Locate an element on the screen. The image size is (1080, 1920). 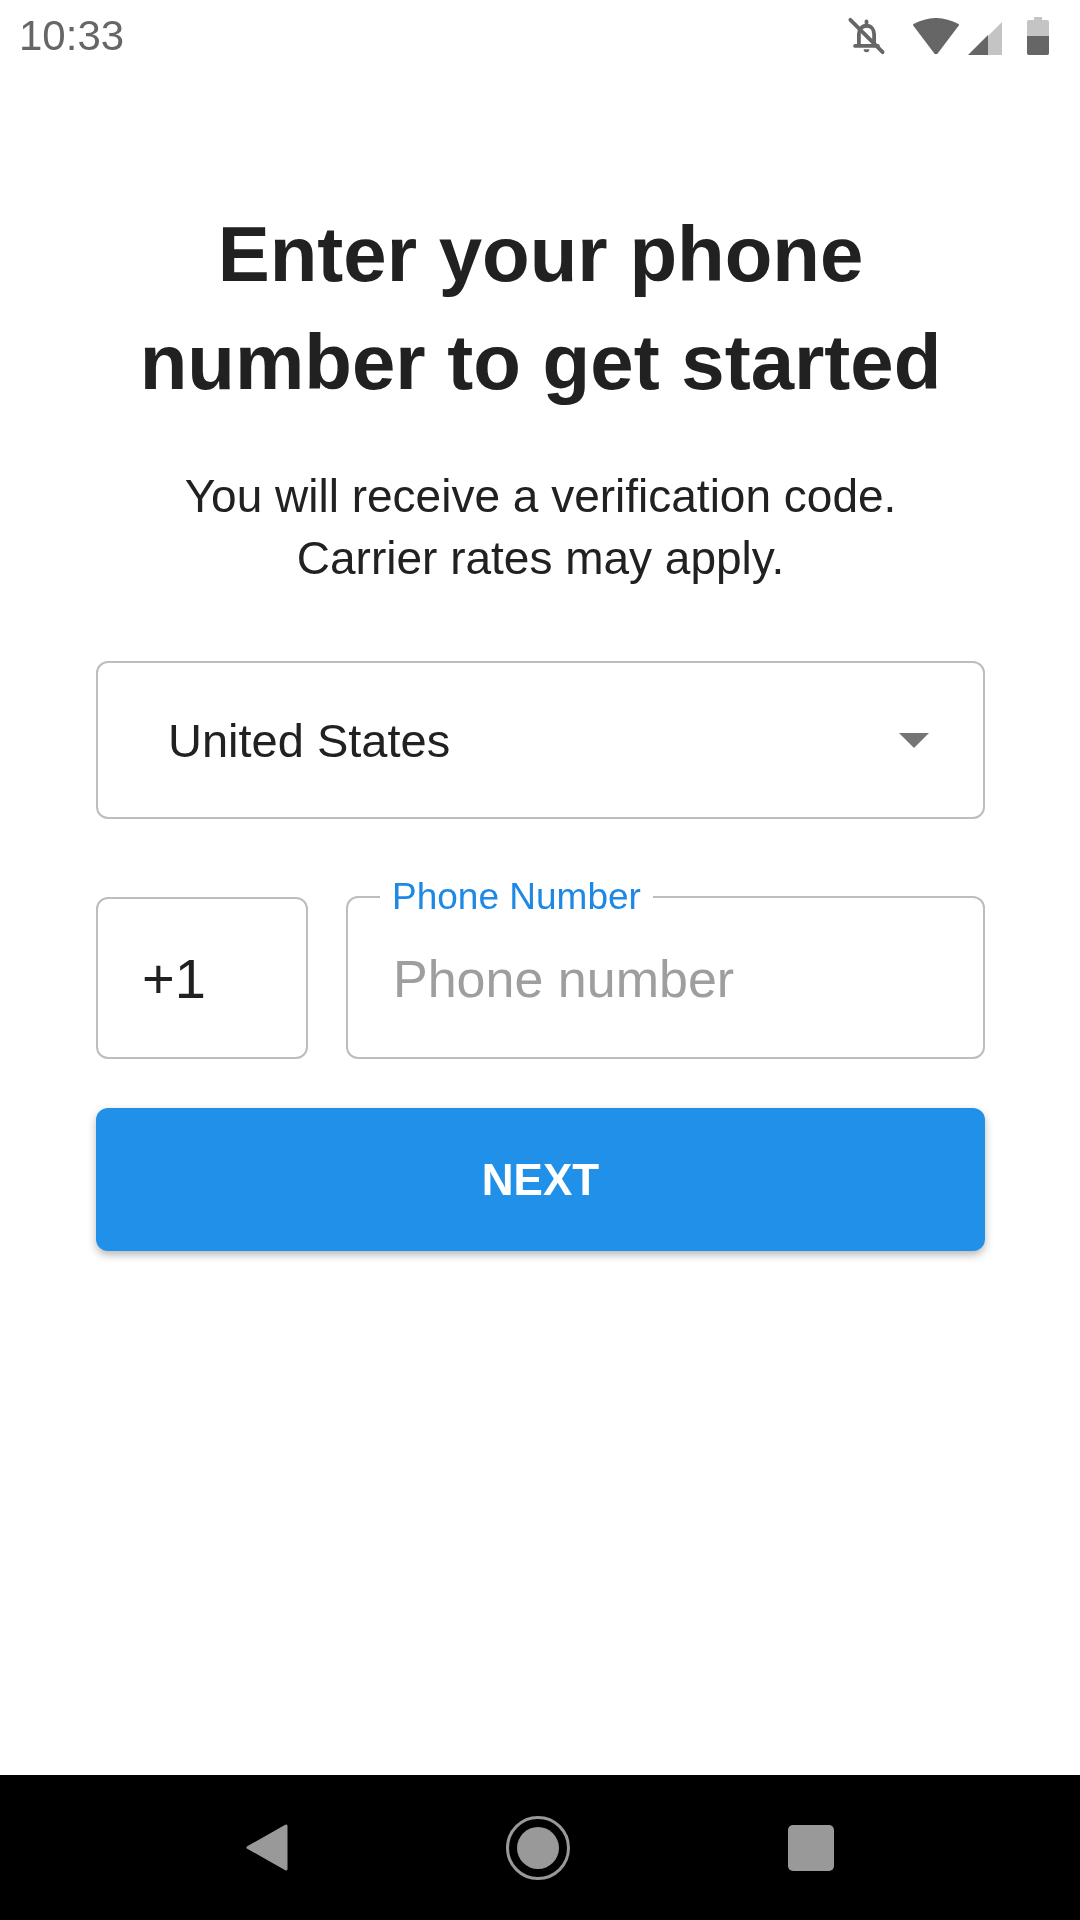
recents-icon is located at coordinates (811, 1847).